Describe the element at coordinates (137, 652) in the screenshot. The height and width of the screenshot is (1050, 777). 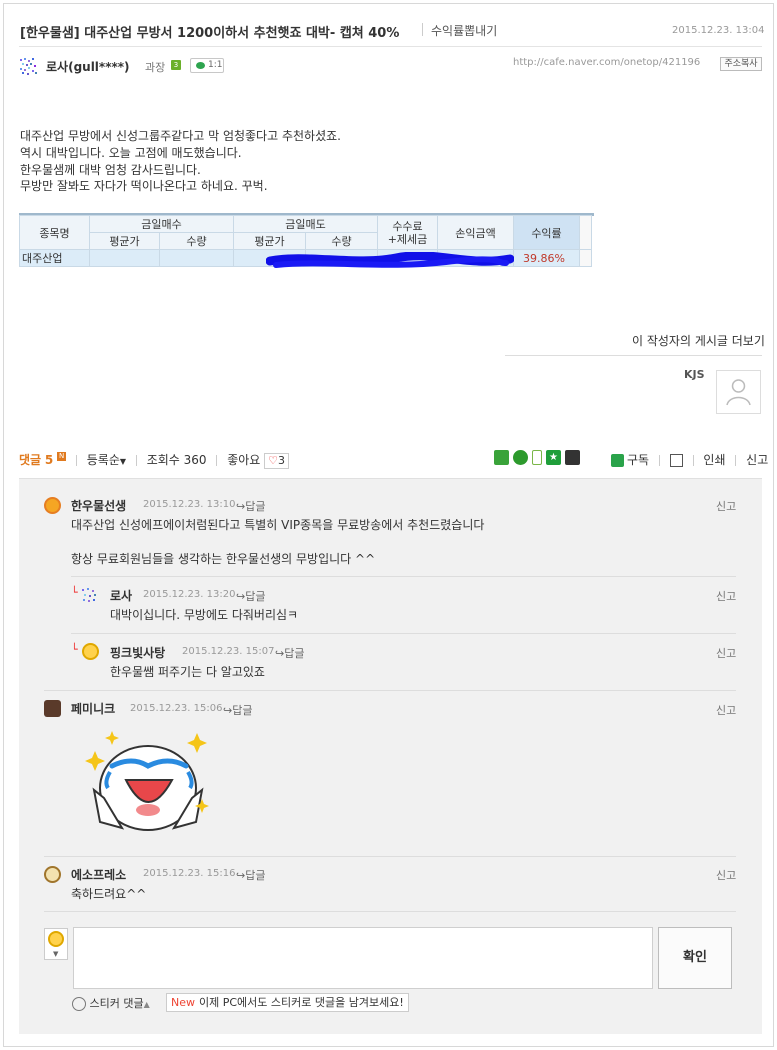
I see `comment-author: 핑크빛사탕` at that location.